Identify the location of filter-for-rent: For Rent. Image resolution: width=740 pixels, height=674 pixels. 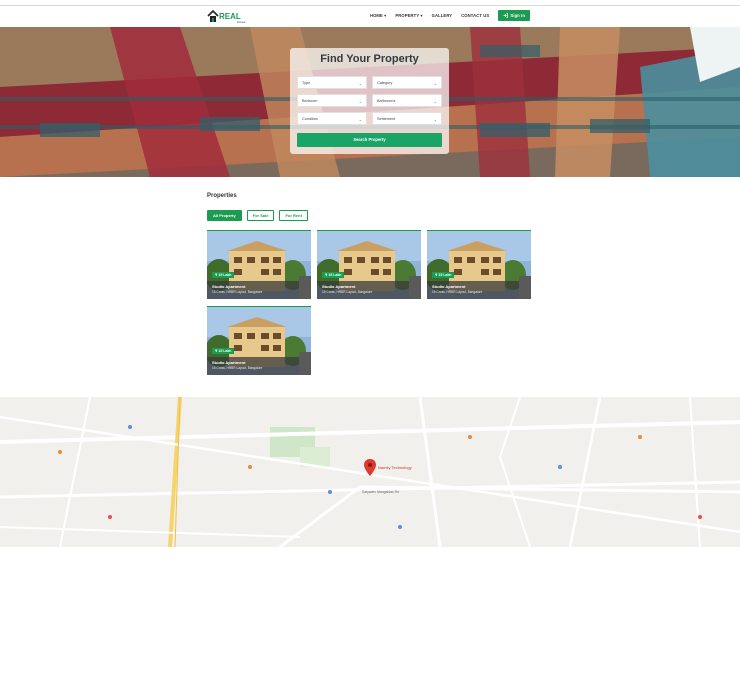
(293, 215).